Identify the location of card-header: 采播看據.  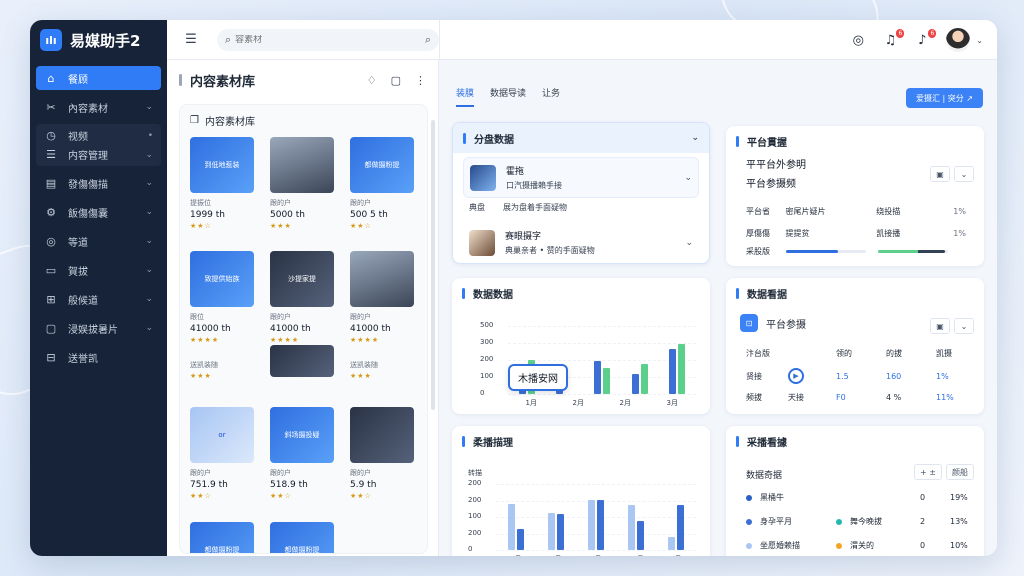
(855, 441).